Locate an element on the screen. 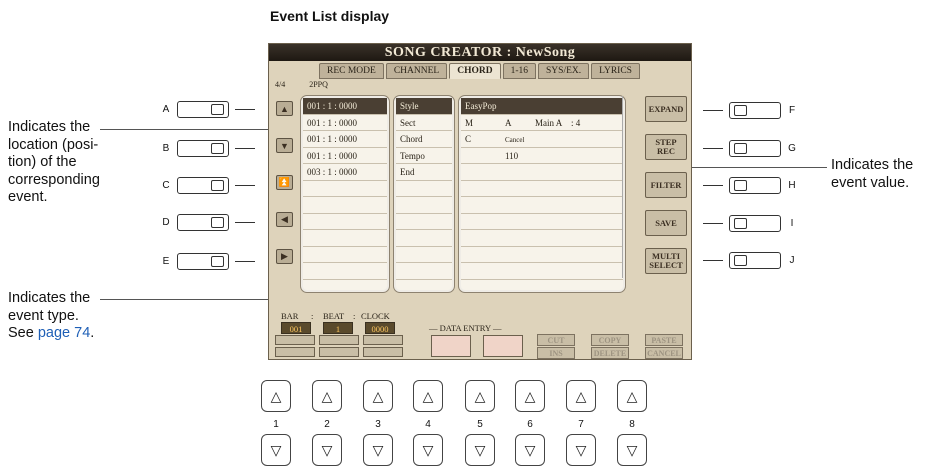 The height and width of the screenshot is (474, 935). side-button-left: A is located at coordinates (208, 109).